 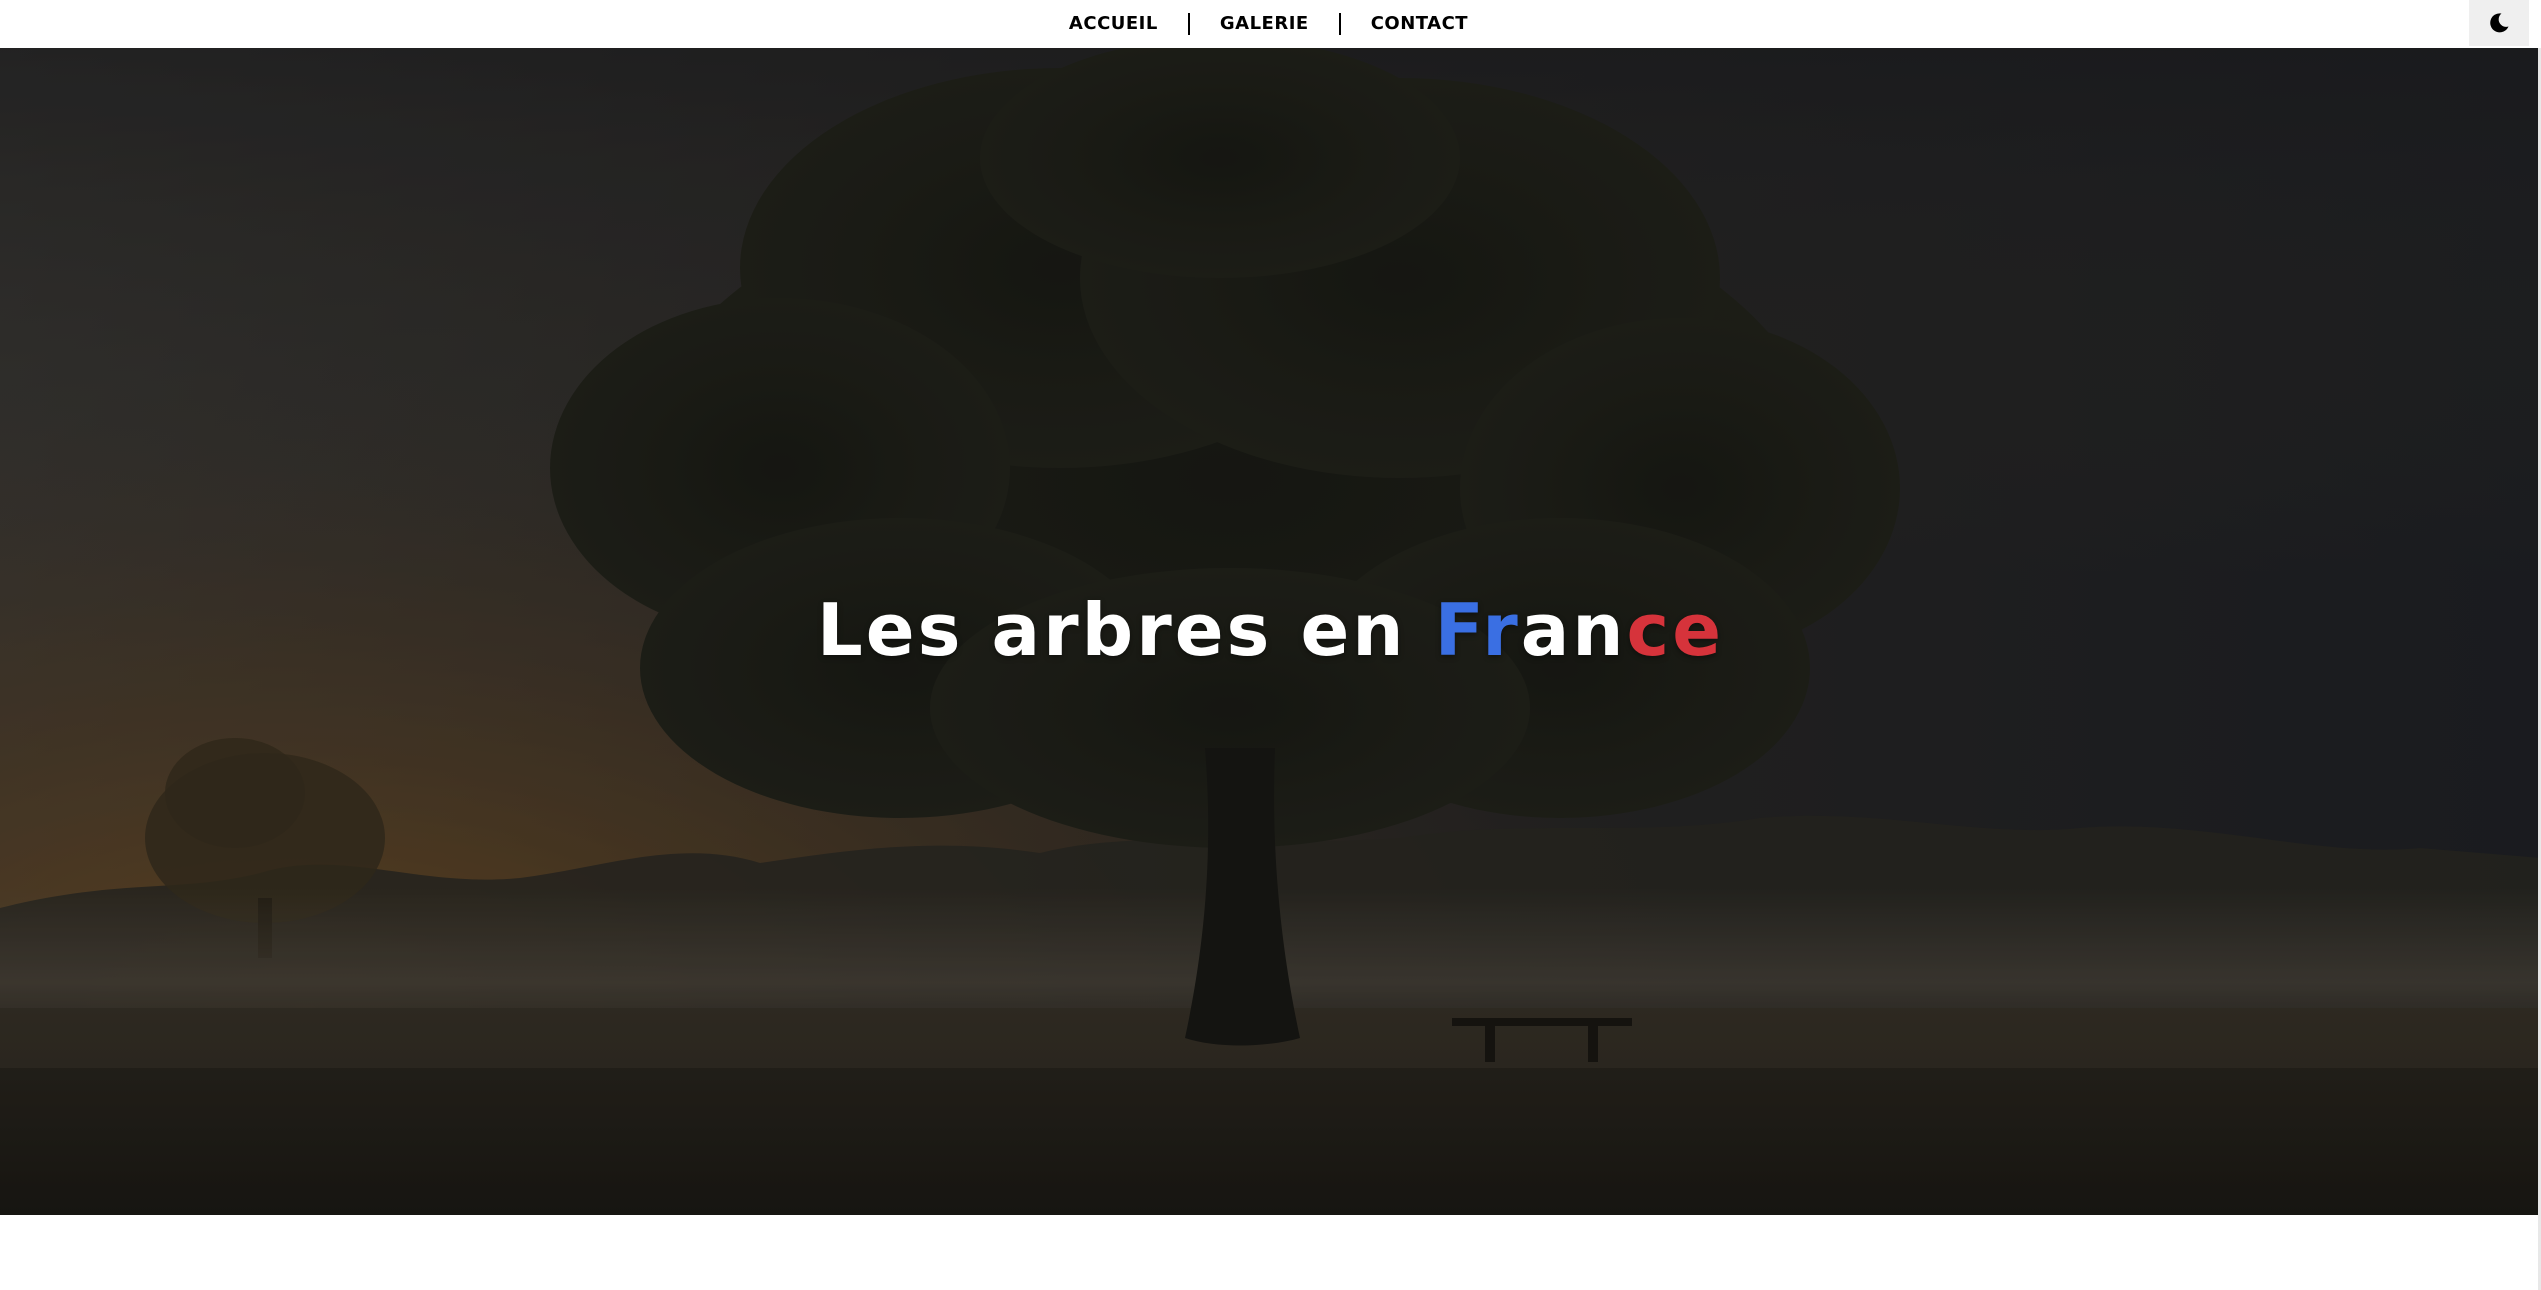 I want to click on nav-link-accueil: ACCUEIL, so click(x=1113, y=24).